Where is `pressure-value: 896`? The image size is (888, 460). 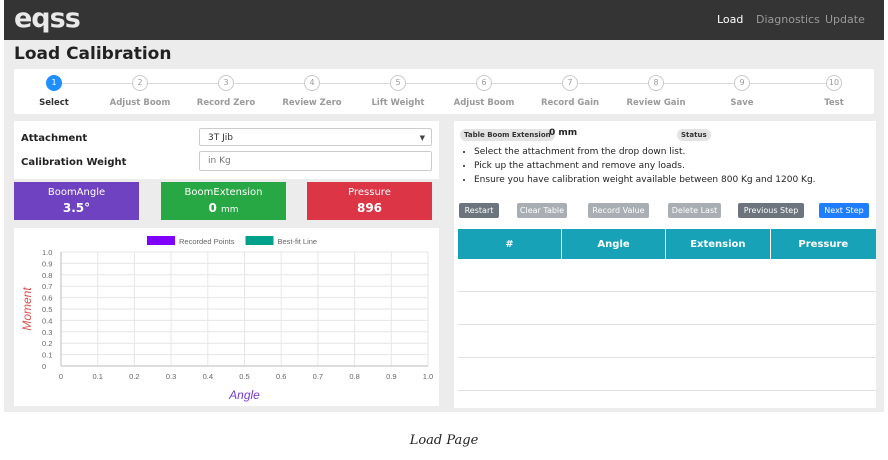 pressure-value: 896 is located at coordinates (369, 208).